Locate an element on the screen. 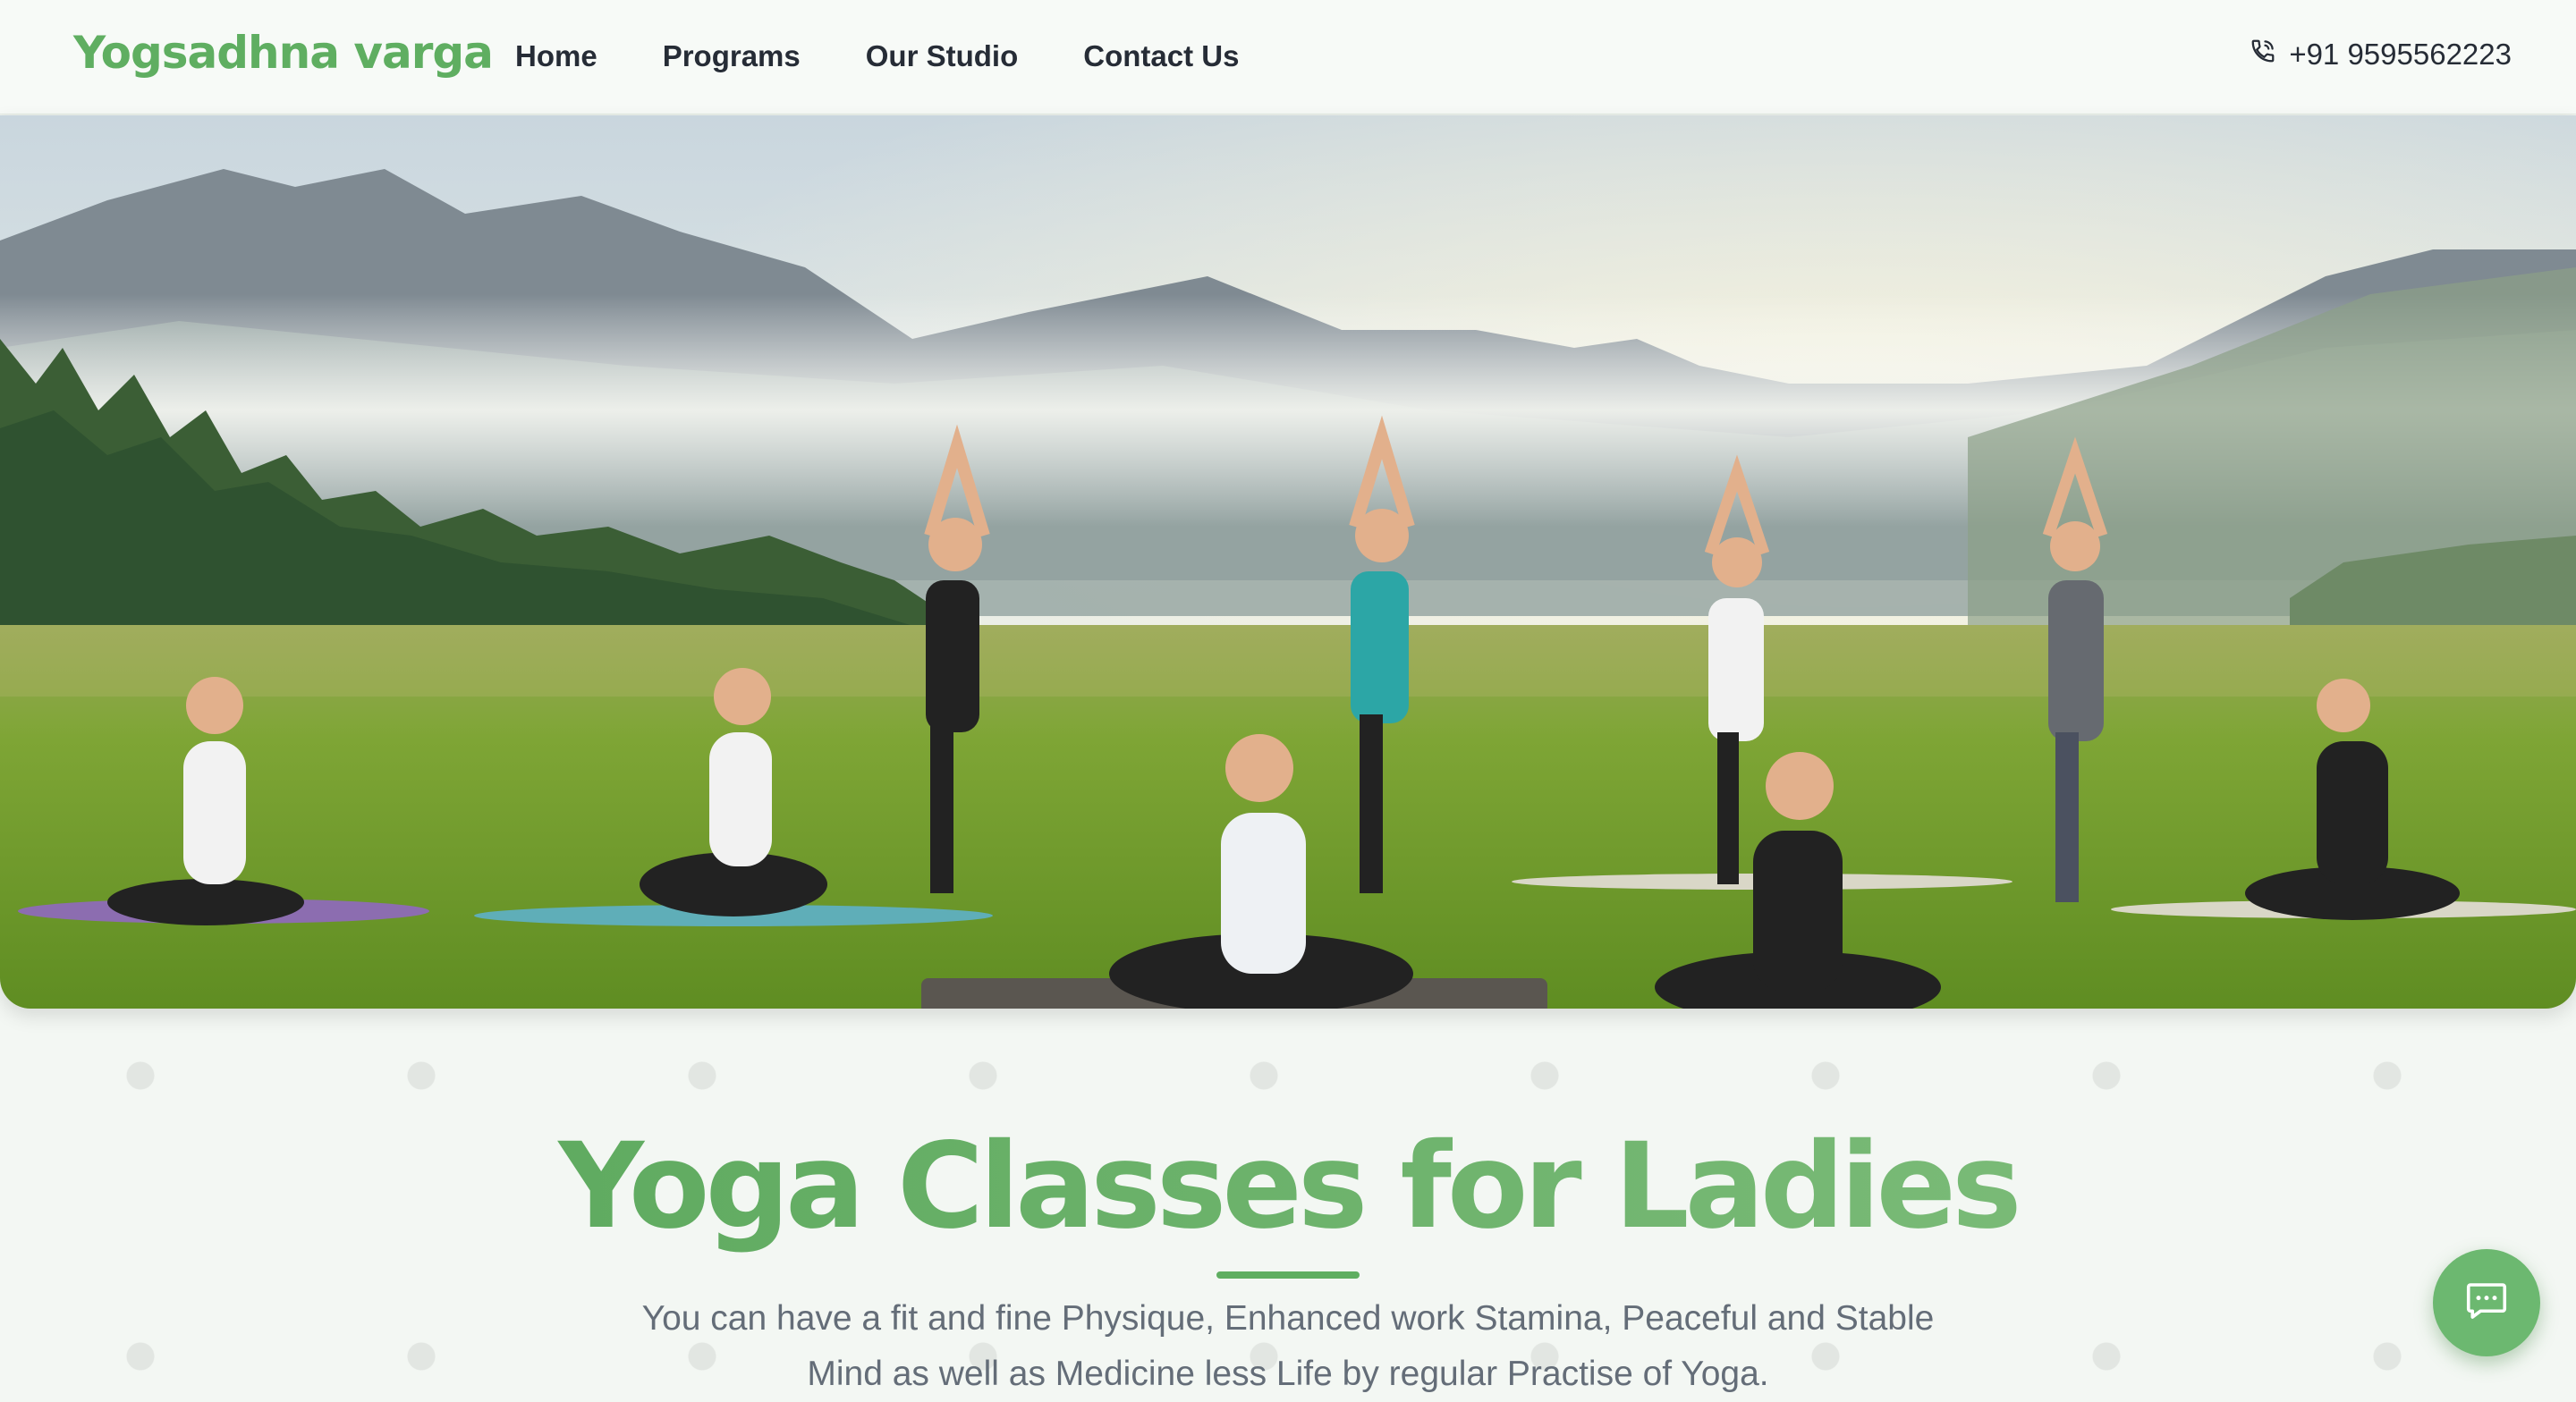 This screenshot has width=2576, height=1402. chat-button is located at coordinates (2486, 1302).